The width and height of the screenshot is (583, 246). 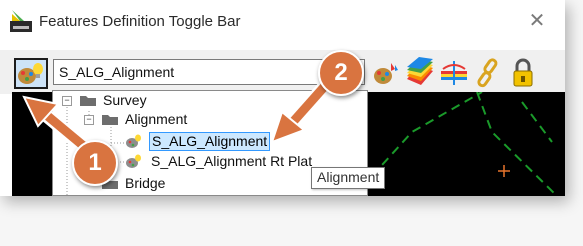 I want to click on tooltip: Alignment, so click(x=348, y=178).